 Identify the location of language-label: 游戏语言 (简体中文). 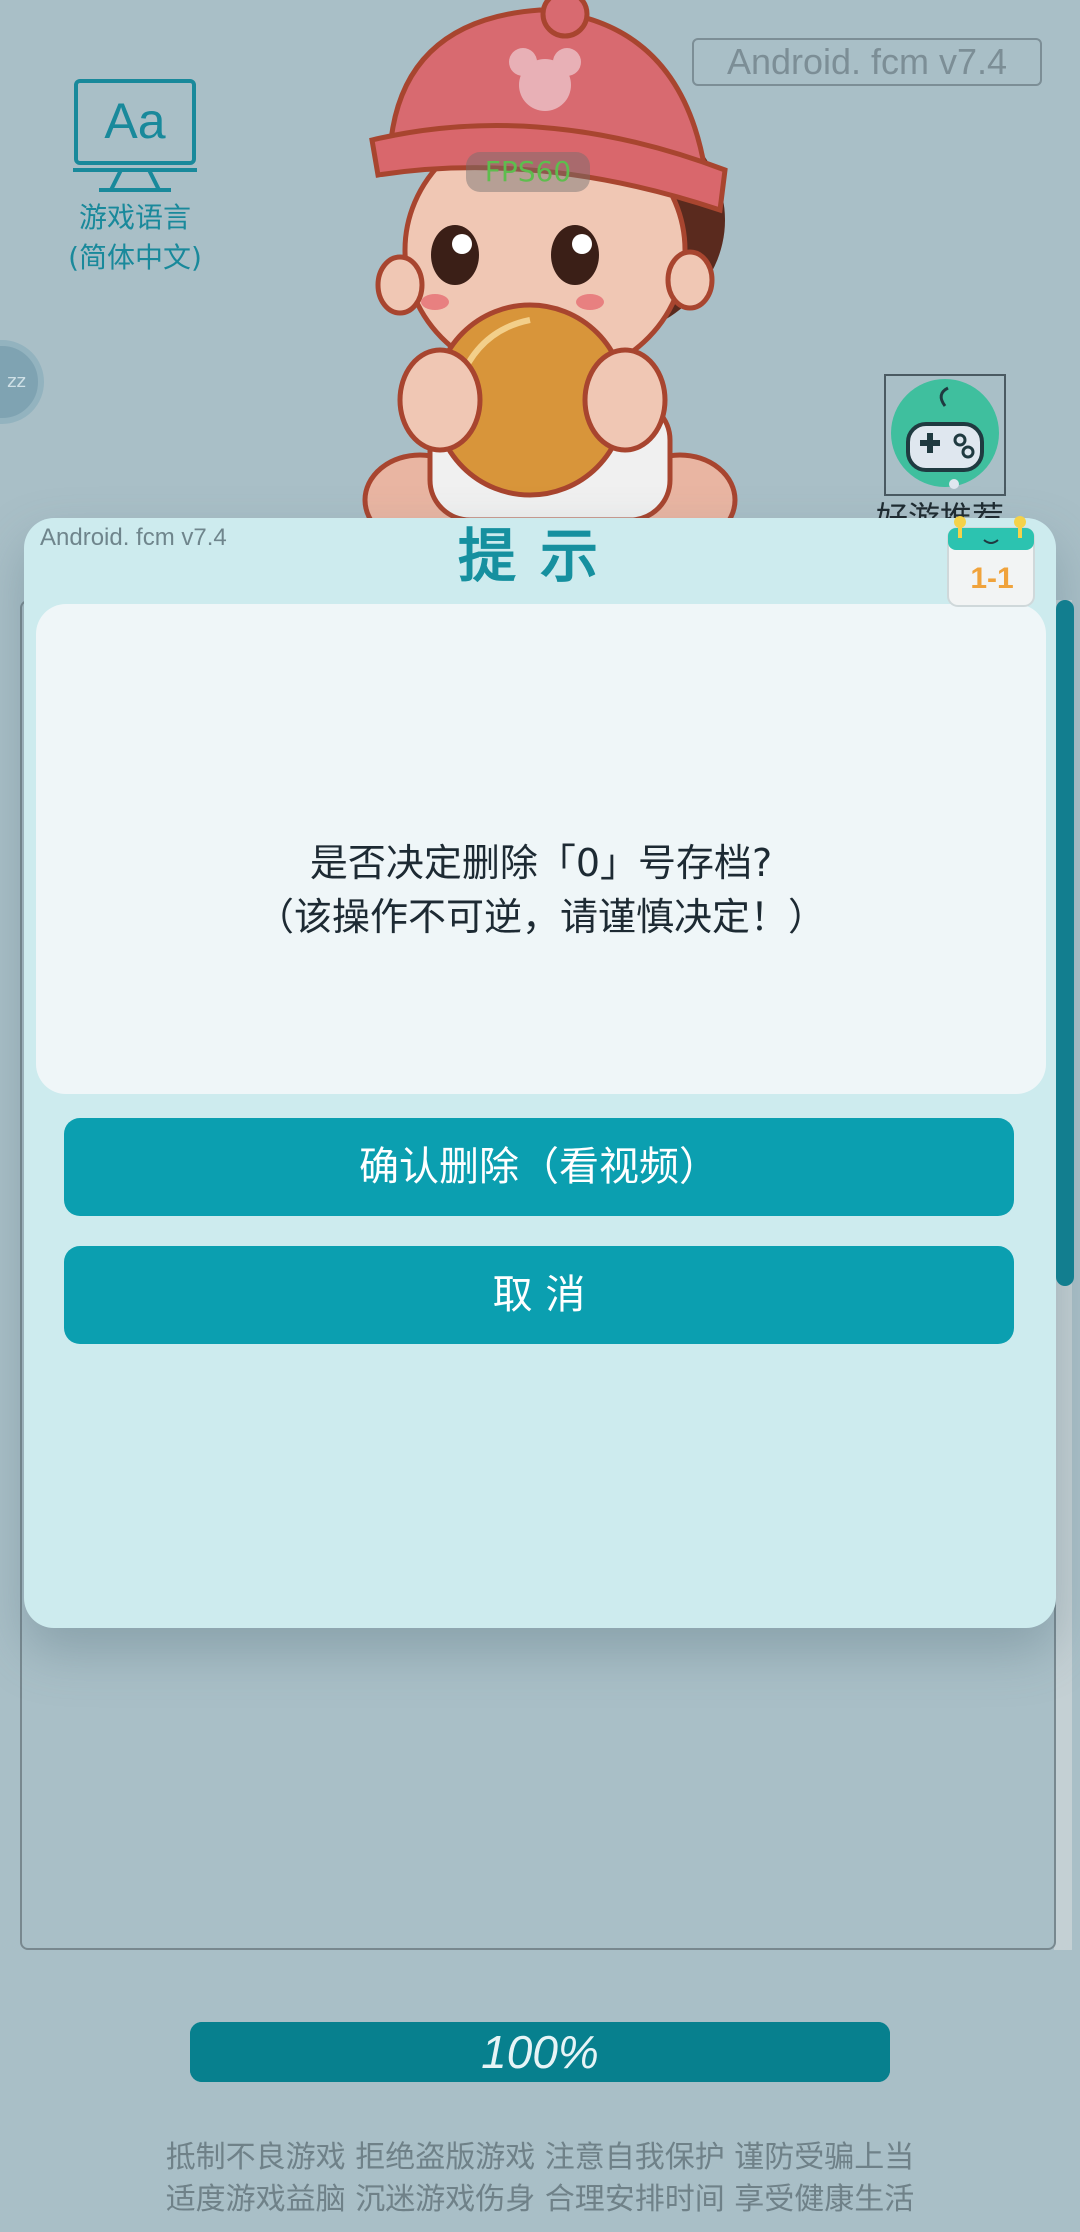
(135, 237).